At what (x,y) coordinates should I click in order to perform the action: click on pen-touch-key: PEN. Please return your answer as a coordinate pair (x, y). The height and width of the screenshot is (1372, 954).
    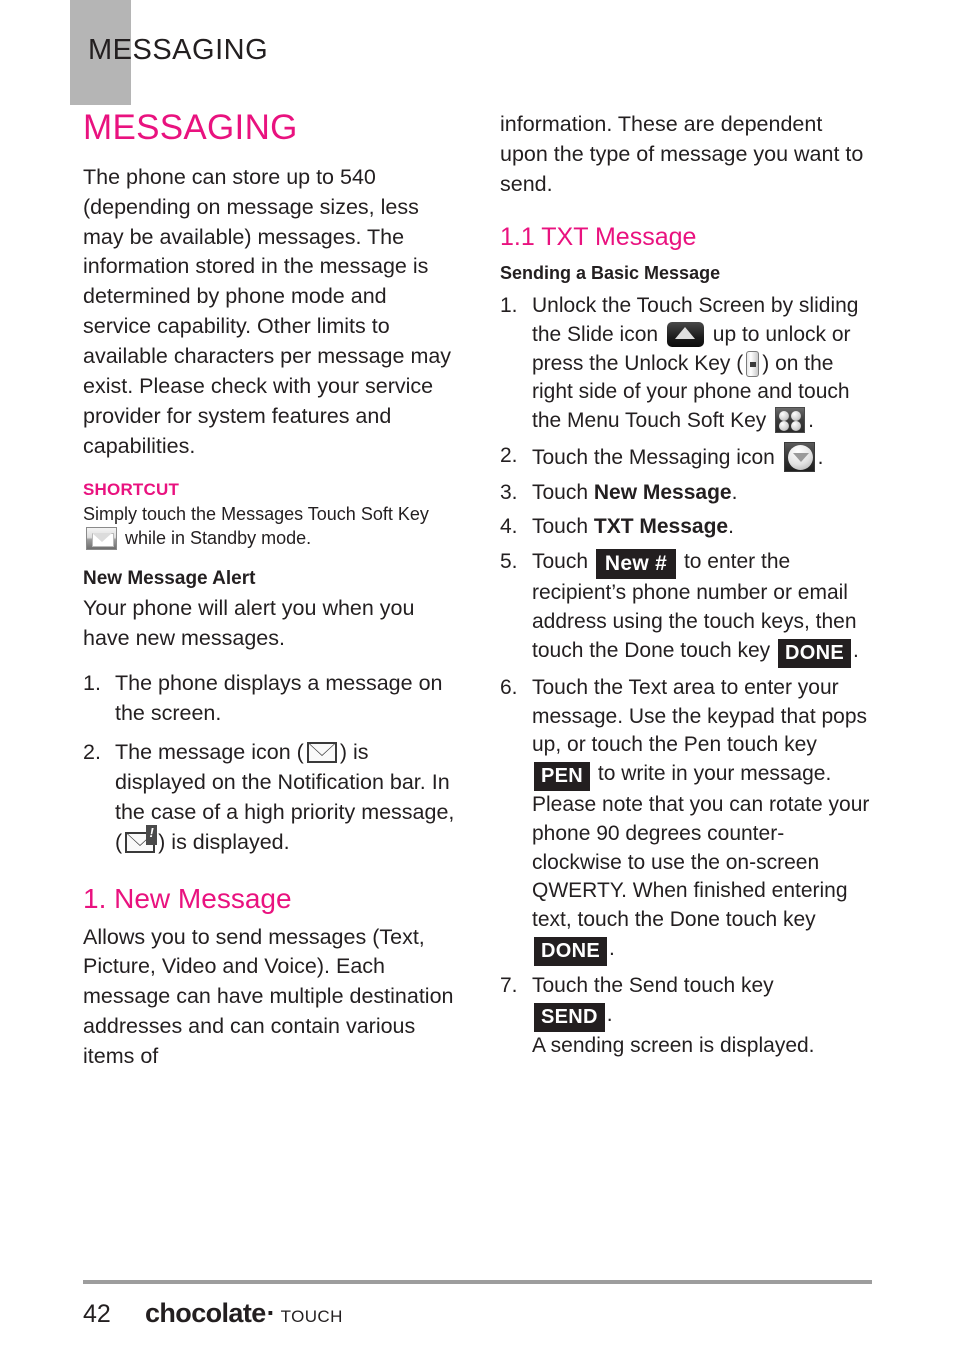
    Looking at the image, I should click on (562, 777).